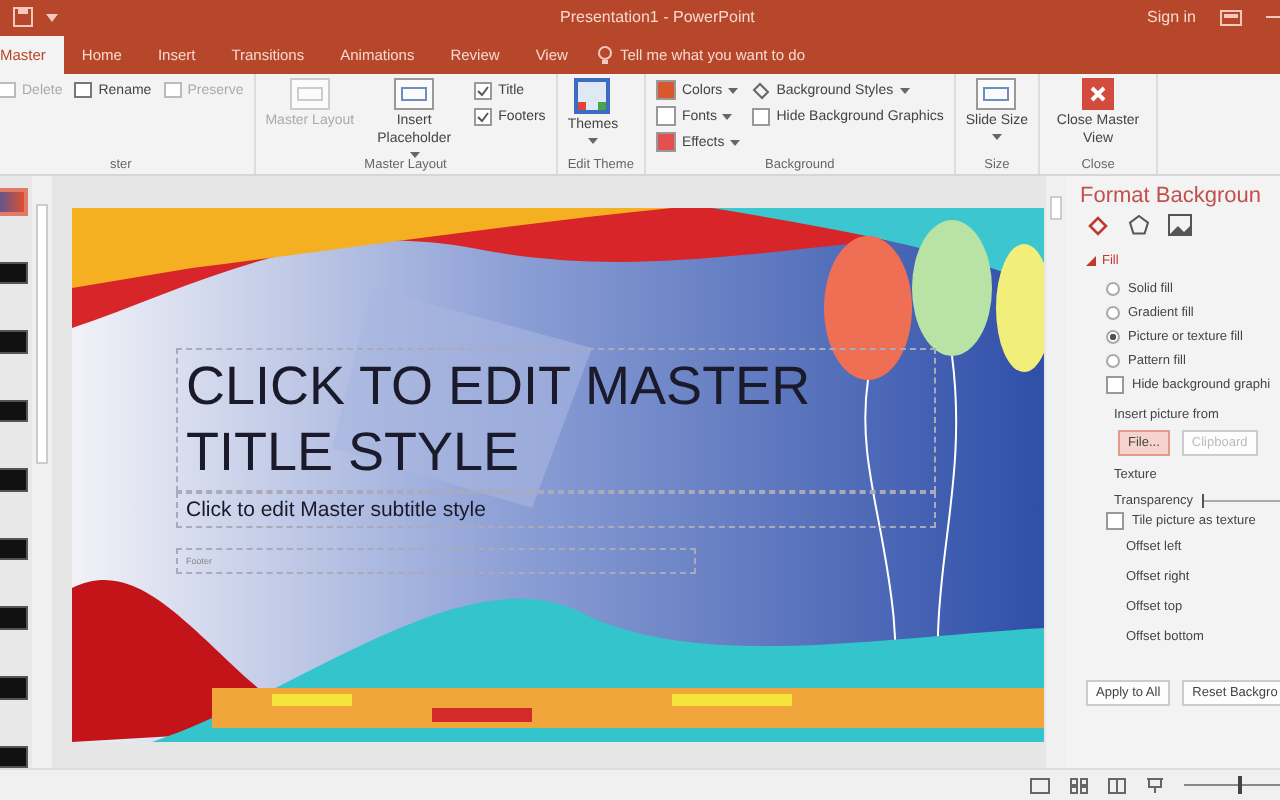 This screenshot has height=800, width=1280. Describe the element at coordinates (556, 510) in the screenshot. I see `subtitle-placeholder: Click to edit Master subtitle style` at that location.